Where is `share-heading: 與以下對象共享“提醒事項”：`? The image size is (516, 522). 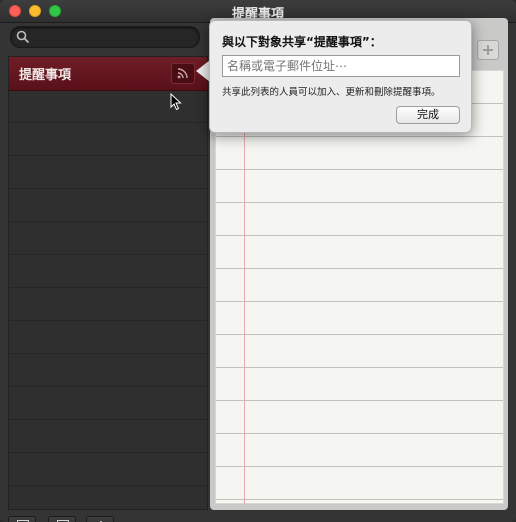 share-heading: 與以下對象共享“提醒事項”： is located at coordinates (302, 42).